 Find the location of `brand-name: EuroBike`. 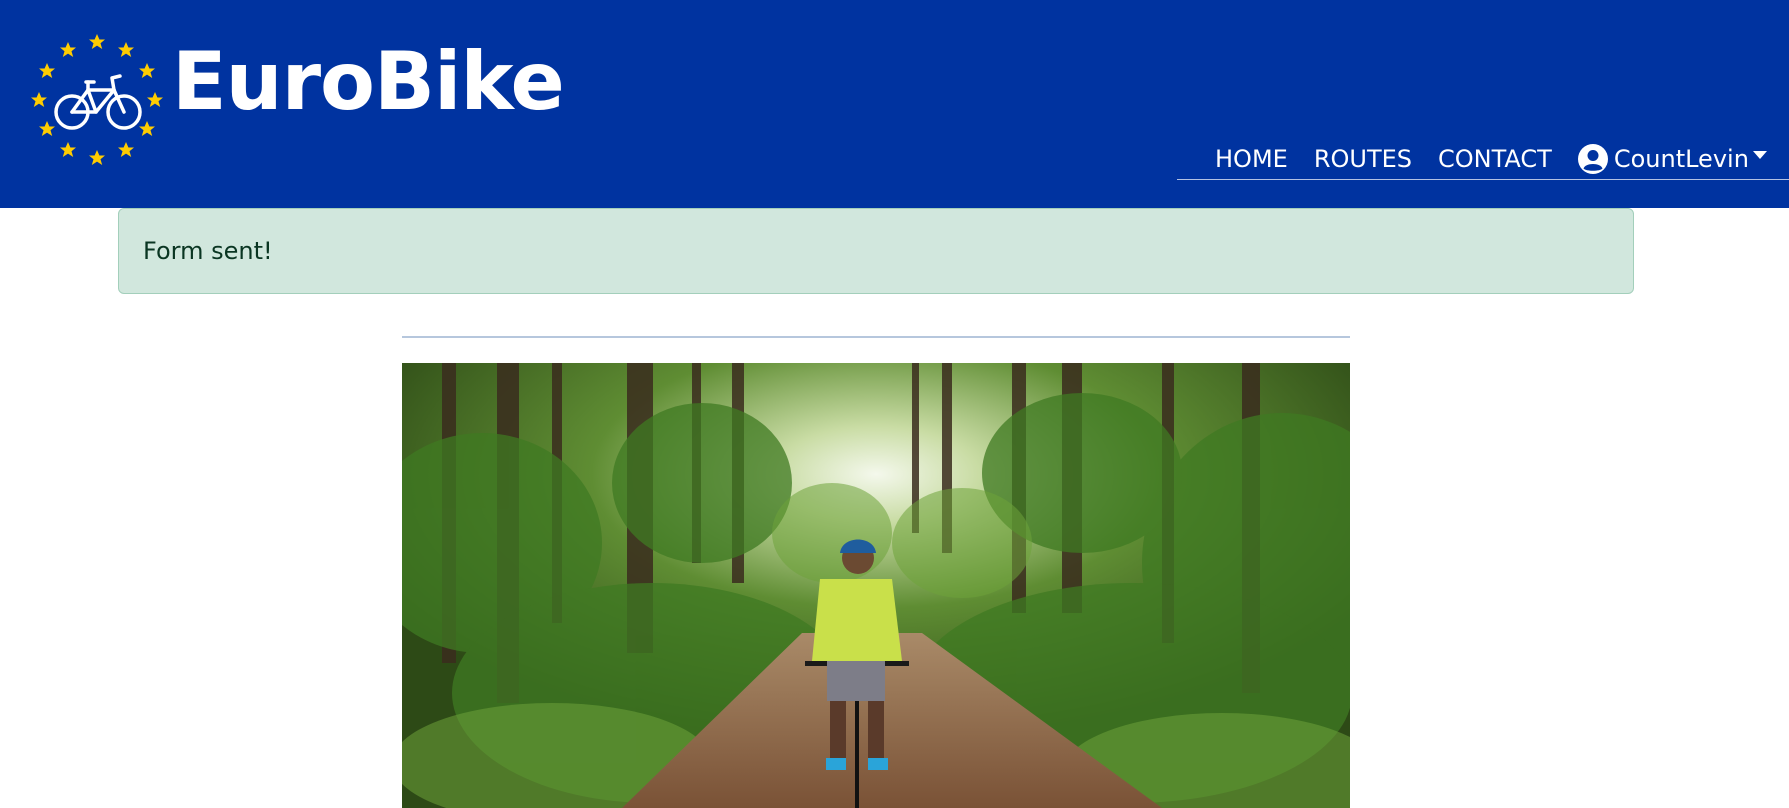

brand-name: EuroBike is located at coordinates (368, 82).